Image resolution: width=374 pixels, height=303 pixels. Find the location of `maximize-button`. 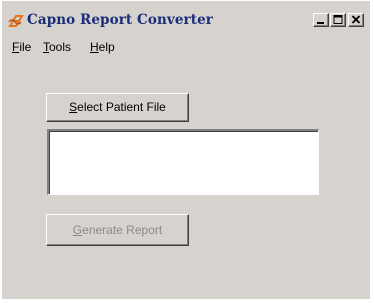

maximize-button is located at coordinates (338, 20).